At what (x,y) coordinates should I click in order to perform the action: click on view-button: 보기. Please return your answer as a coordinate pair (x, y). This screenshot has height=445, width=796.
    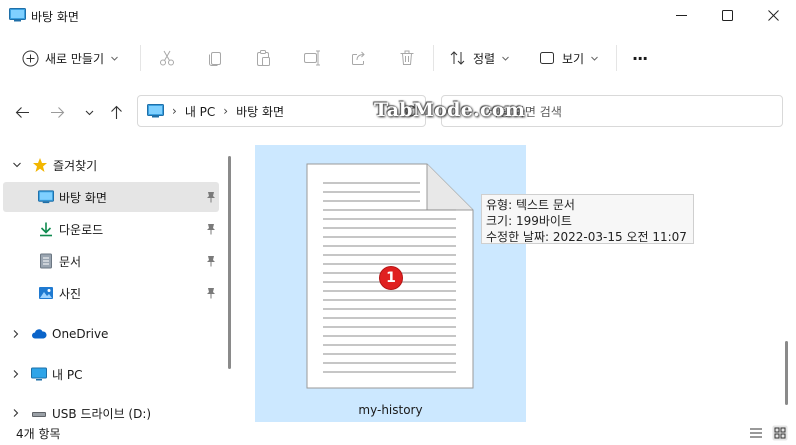
    Looking at the image, I should click on (568, 58).